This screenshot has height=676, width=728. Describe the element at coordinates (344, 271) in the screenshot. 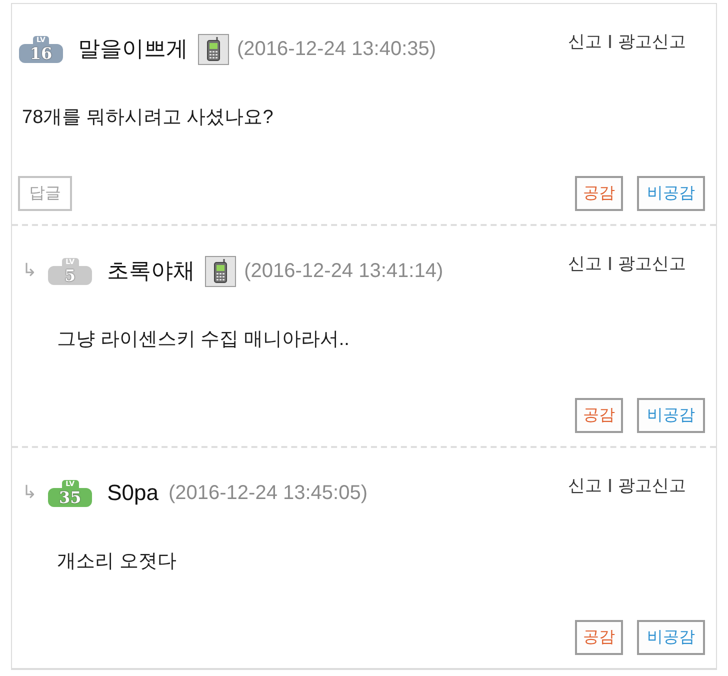

I see `comment-timestamp: (2016-12-24 13:41:14)` at that location.